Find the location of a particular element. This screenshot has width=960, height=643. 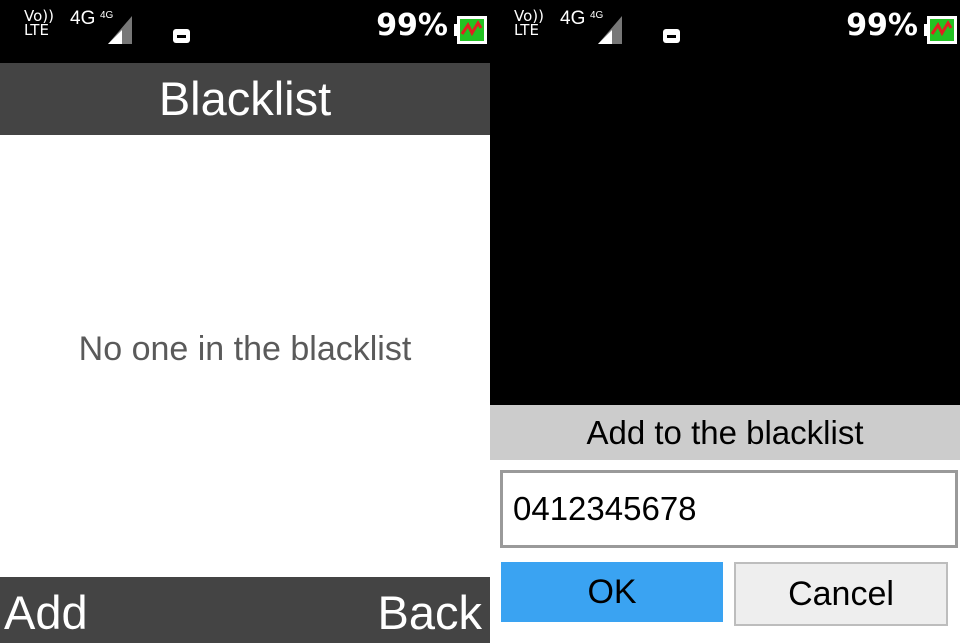

ok-button: OK is located at coordinates (612, 592).